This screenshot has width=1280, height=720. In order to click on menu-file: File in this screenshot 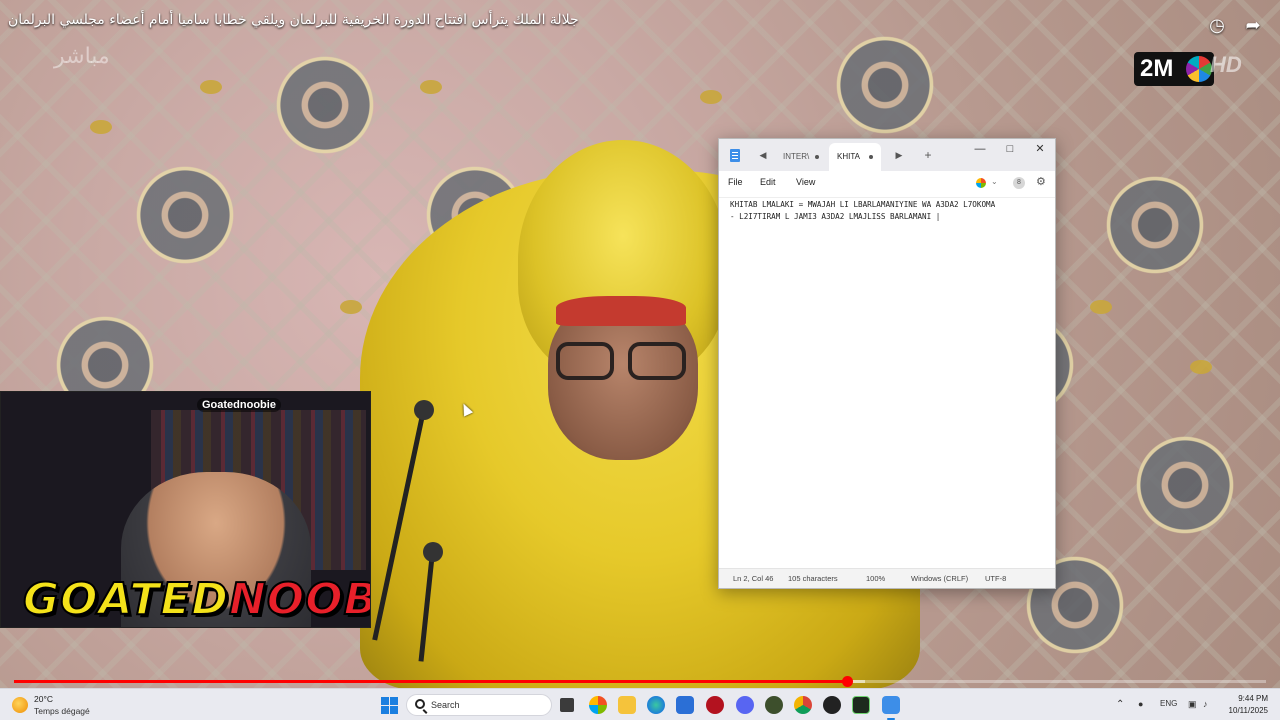, I will do `click(735, 182)`.